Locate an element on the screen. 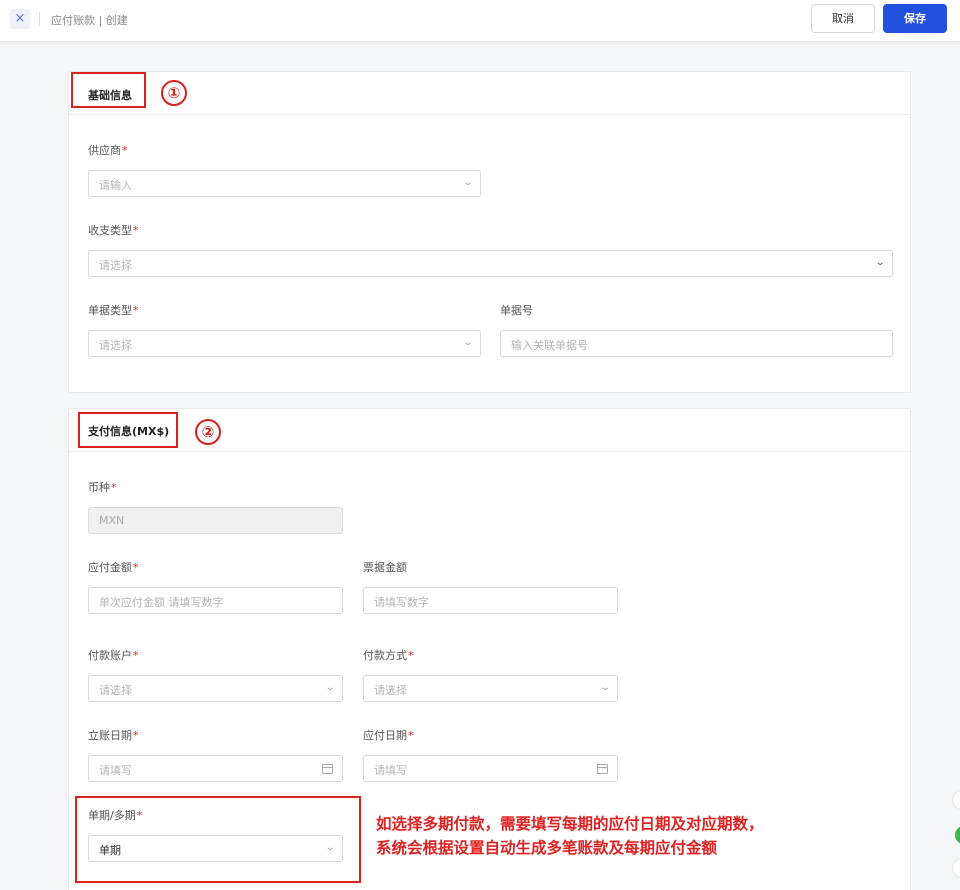  page-title: 应付账款 | 创建 is located at coordinates (89, 20).